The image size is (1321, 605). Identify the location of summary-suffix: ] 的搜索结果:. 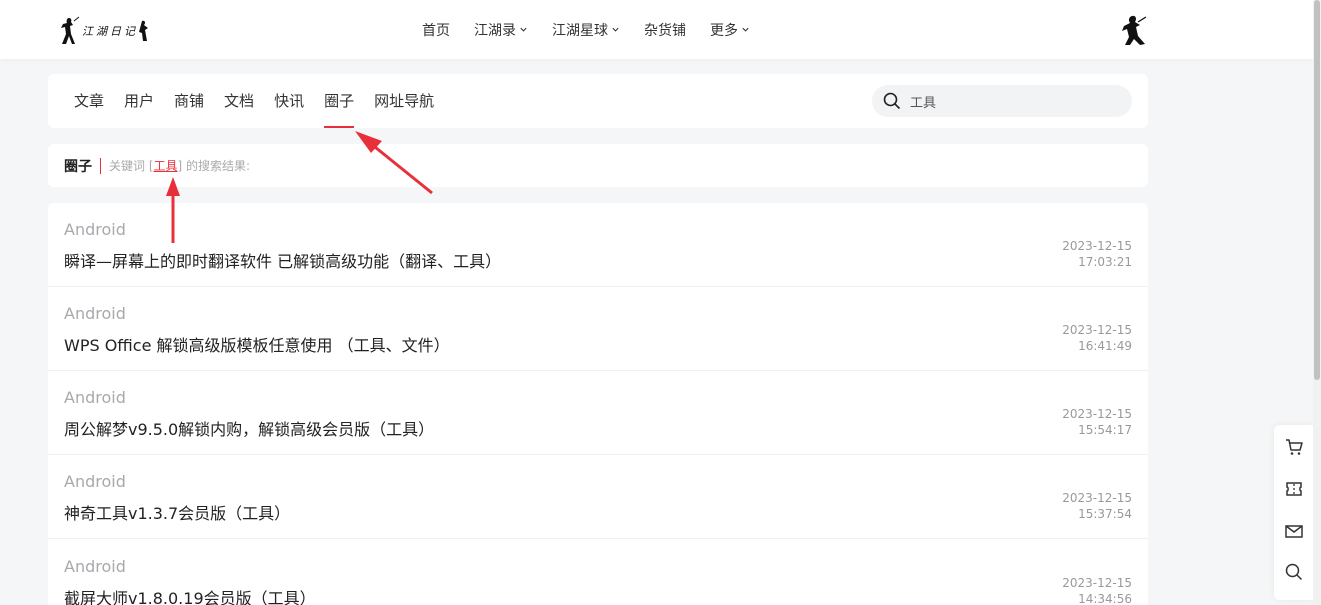
(214, 166).